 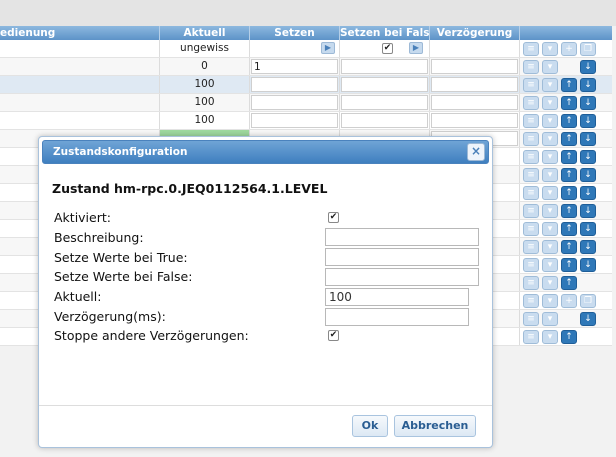 I want to click on setzen-input: 1, so click(x=294, y=66).